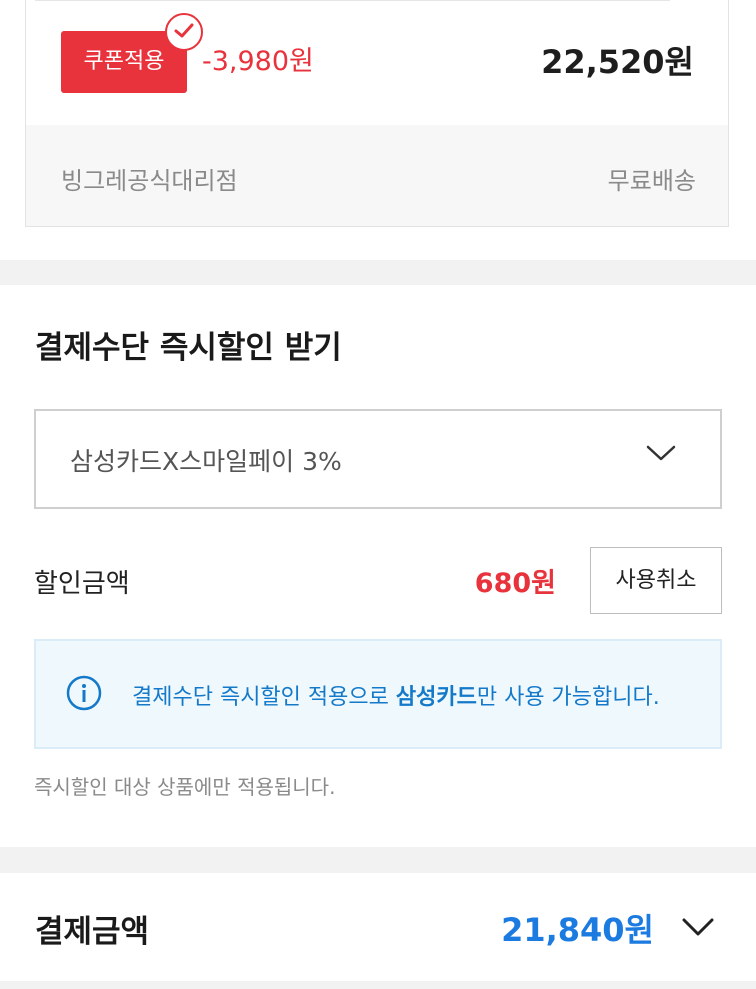 The width and height of the screenshot is (756, 989). What do you see at coordinates (568, 697) in the screenshot?
I see `info-text-suffix: 만 사용 가능합니다.` at bounding box center [568, 697].